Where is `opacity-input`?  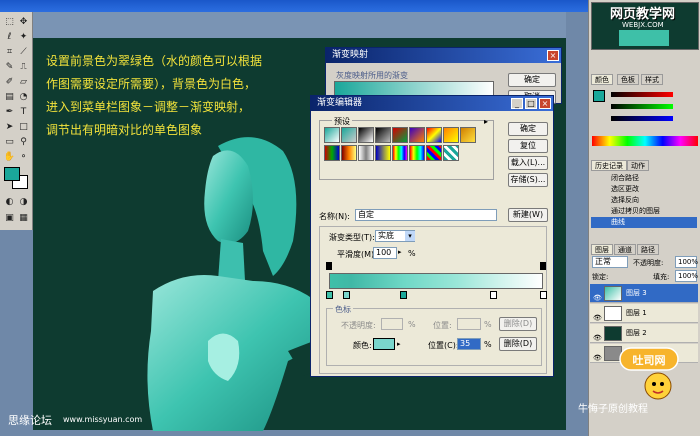 opacity-input is located at coordinates (392, 324).